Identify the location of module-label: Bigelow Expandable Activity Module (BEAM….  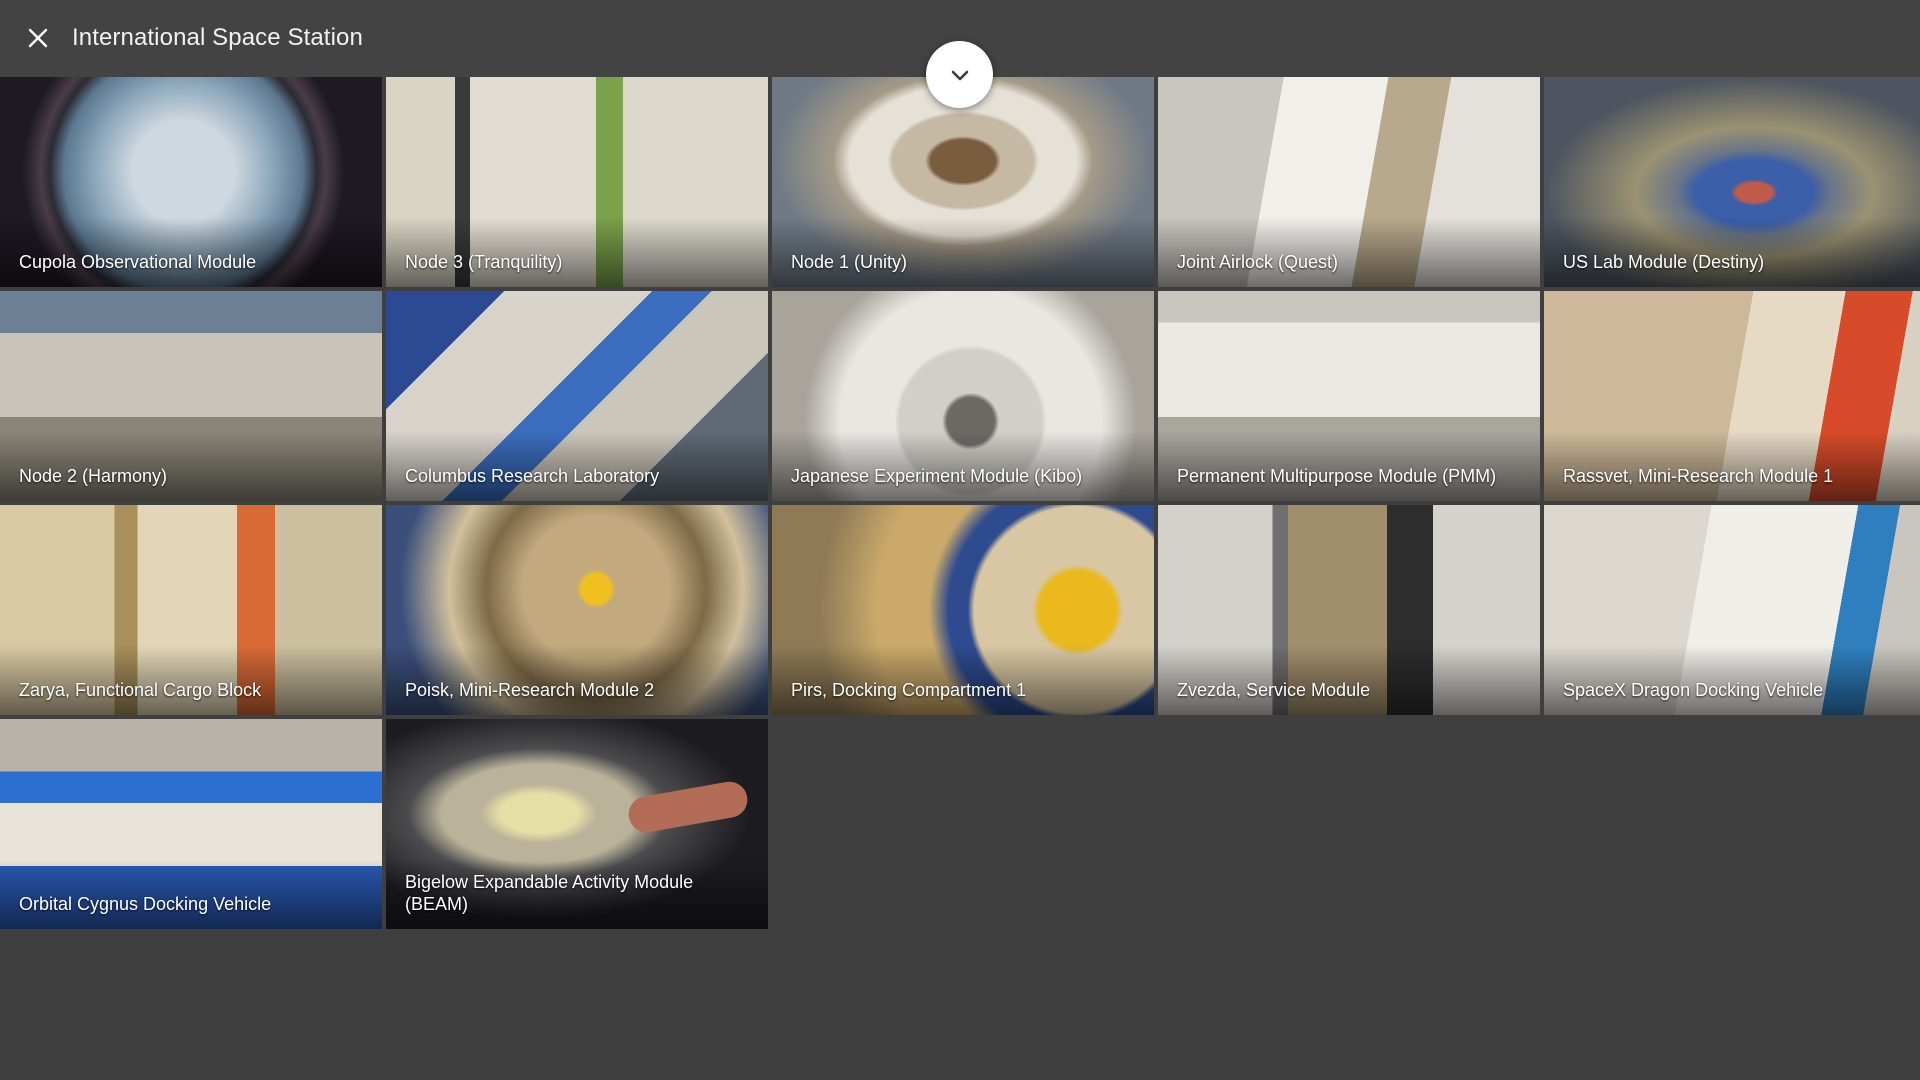
(549, 893).